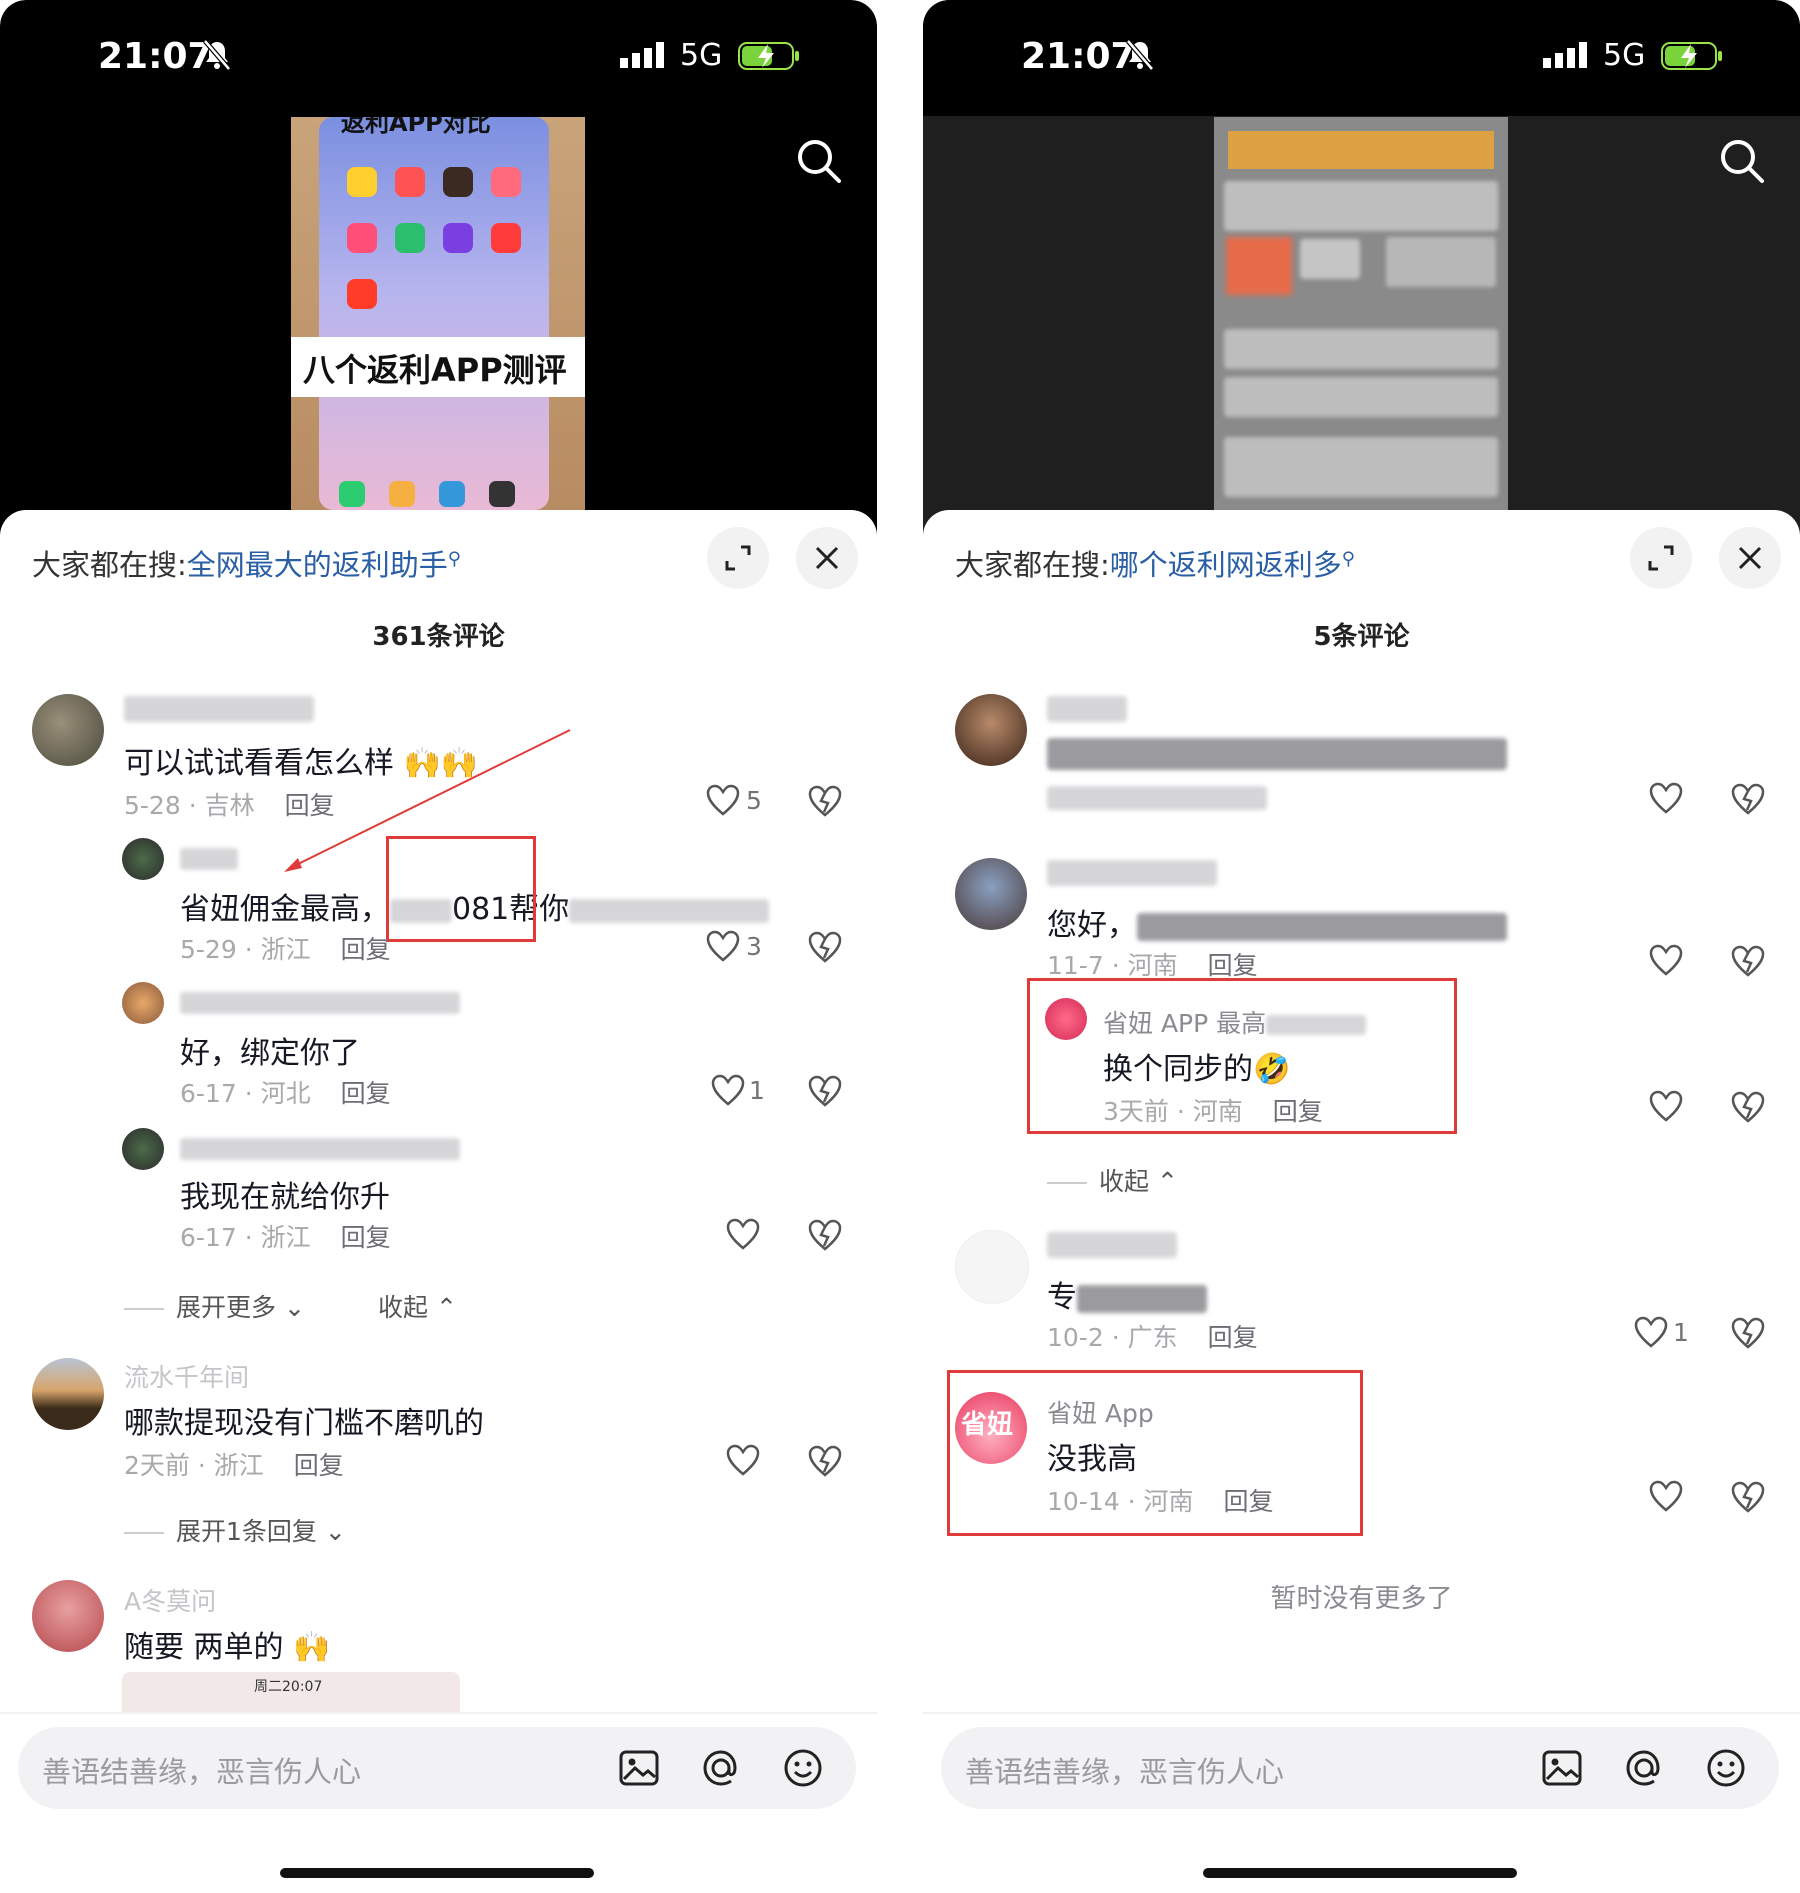 Image resolution: width=1800 pixels, height=1893 pixels. I want to click on expand-replies-button: 展开1条回复 ⌄, so click(235, 1530).